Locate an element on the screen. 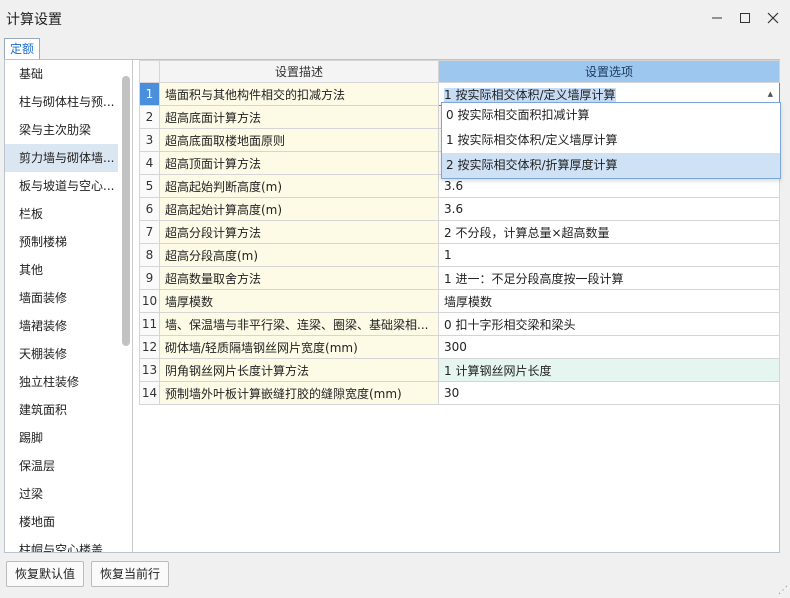 The image size is (790, 598). row-desc: 超高起始判断高度(m) is located at coordinates (299, 186).